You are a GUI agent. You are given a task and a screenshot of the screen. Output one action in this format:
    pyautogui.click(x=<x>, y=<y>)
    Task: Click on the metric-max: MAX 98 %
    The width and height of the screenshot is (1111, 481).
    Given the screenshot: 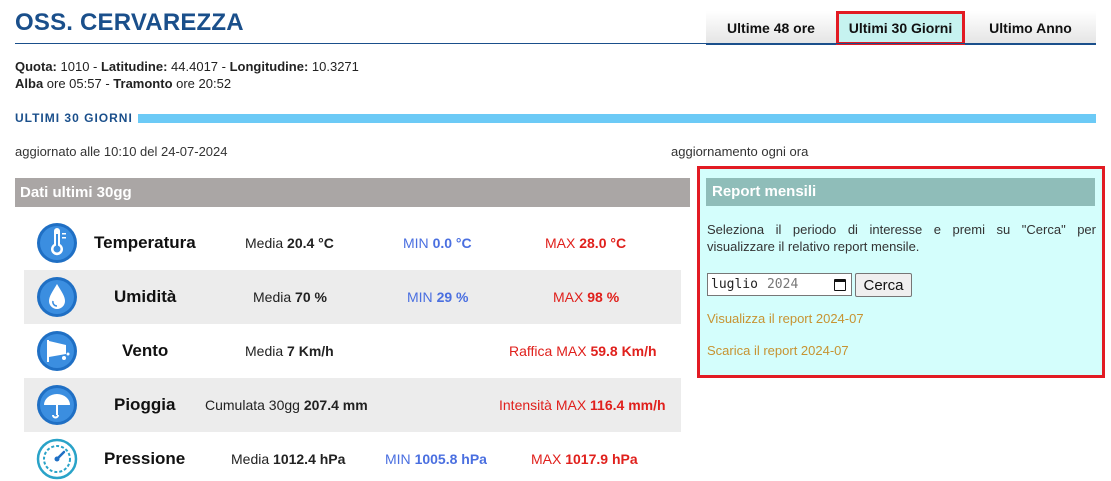 What is the action you would take?
    pyautogui.click(x=586, y=297)
    